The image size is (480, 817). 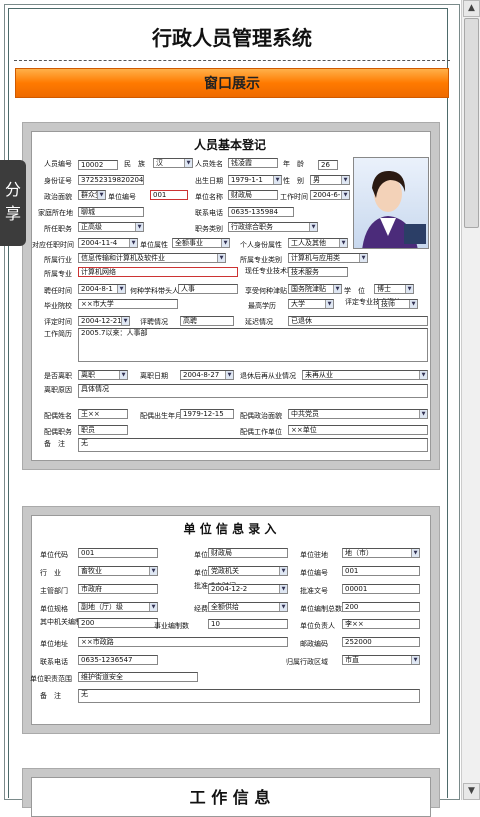 What do you see at coordinates (358, 414) in the screenshot?
I see `c1-field-39: 中共党员 ▼` at bounding box center [358, 414].